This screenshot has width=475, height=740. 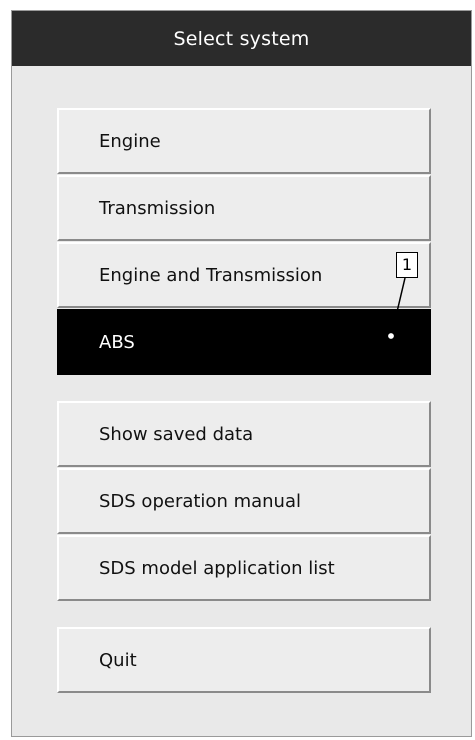 I want to click on sds-model-application-list-button: SDS model application list, so click(x=244, y=568).